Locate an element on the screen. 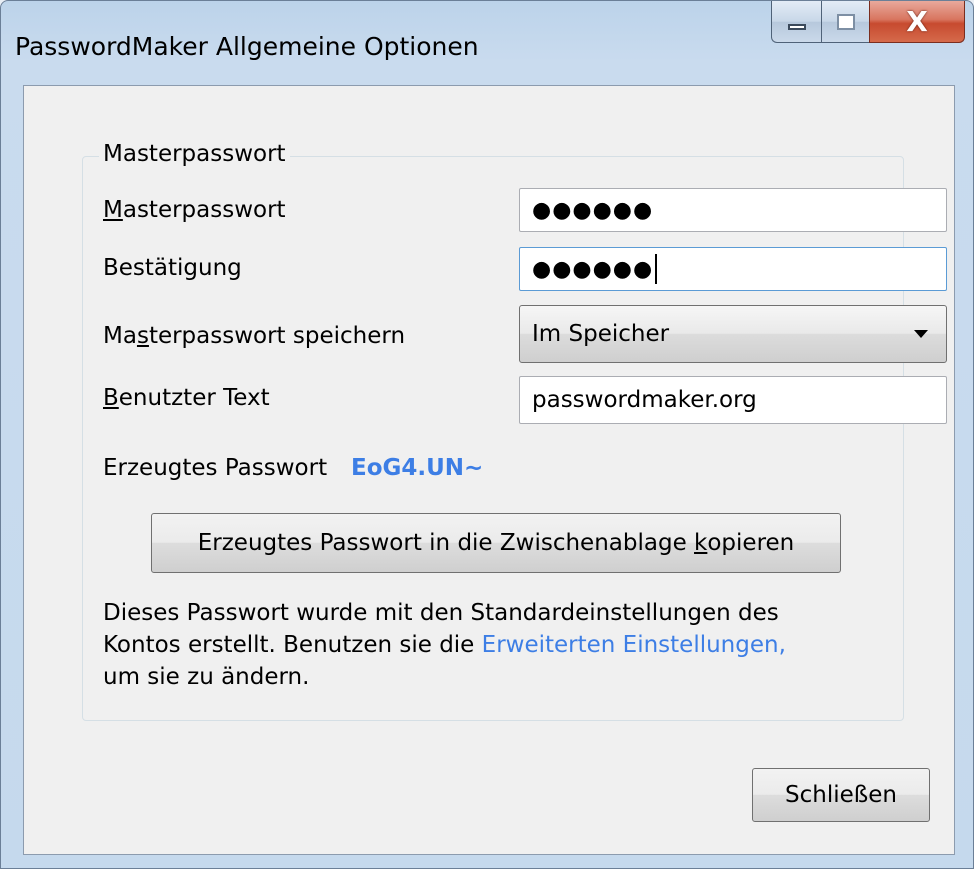 Image resolution: width=974 pixels, height=869 pixels. save-master-dropdown: Im Speicher is located at coordinates (733, 334).